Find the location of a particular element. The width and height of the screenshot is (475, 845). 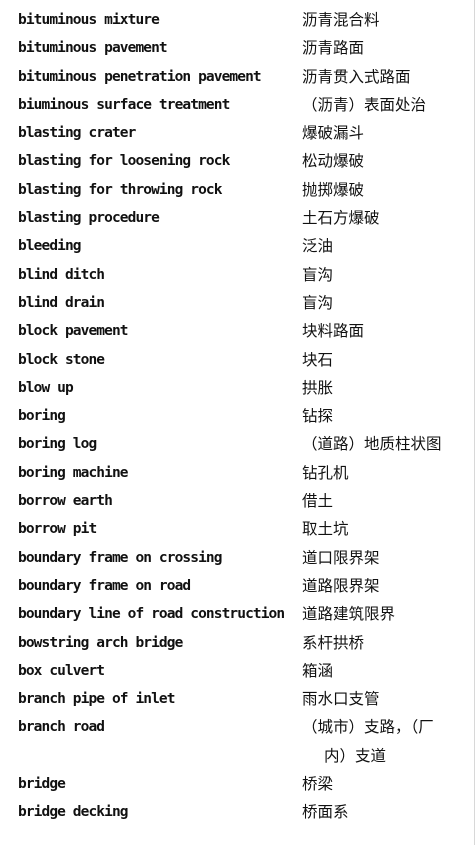

term-en: block pavement is located at coordinates (73, 331).